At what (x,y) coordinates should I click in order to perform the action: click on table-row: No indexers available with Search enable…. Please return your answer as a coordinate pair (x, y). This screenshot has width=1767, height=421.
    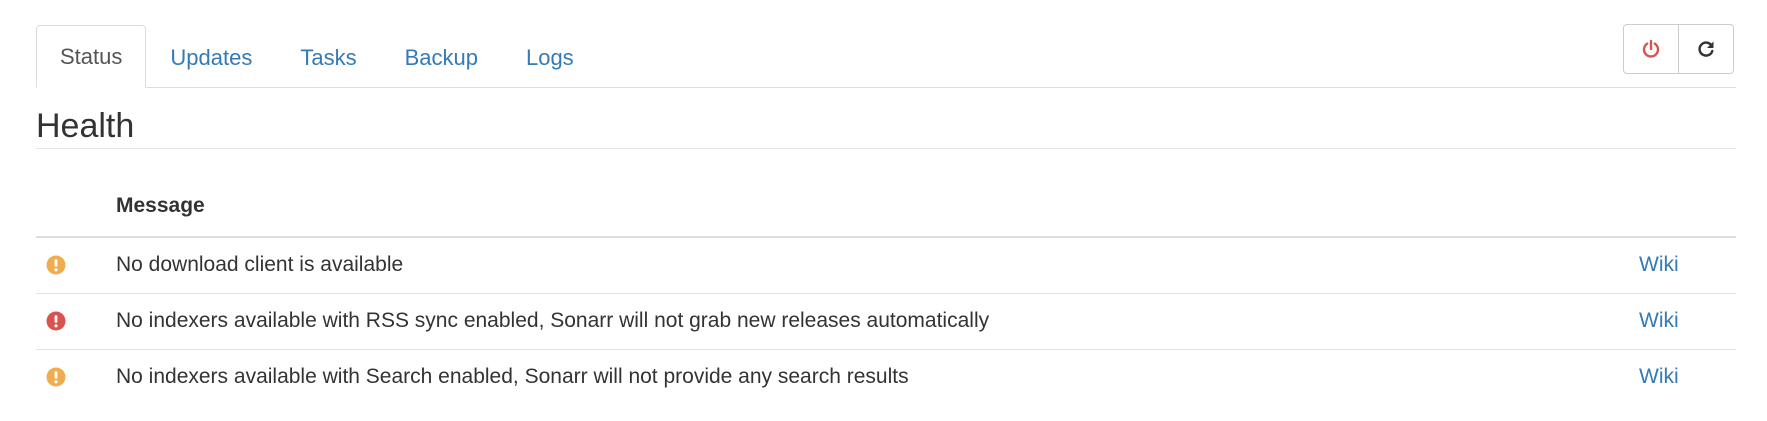
    Looking at the image, I should click on (886, 377).